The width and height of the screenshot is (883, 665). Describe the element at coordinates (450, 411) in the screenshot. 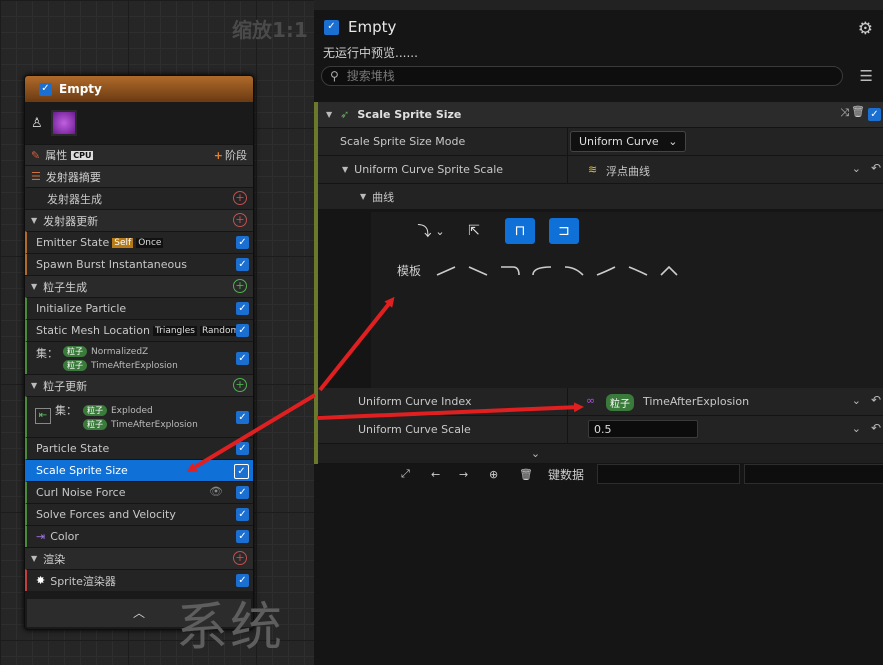

I see `arrow-to-index` at that location.